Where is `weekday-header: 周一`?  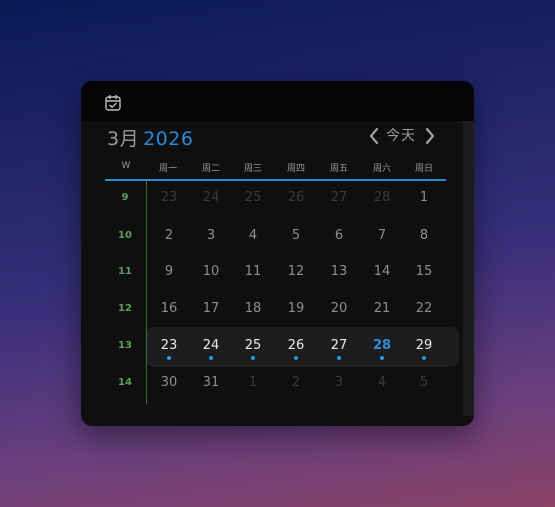
weekday-header: 周一 is located at coordinates (167, 169).